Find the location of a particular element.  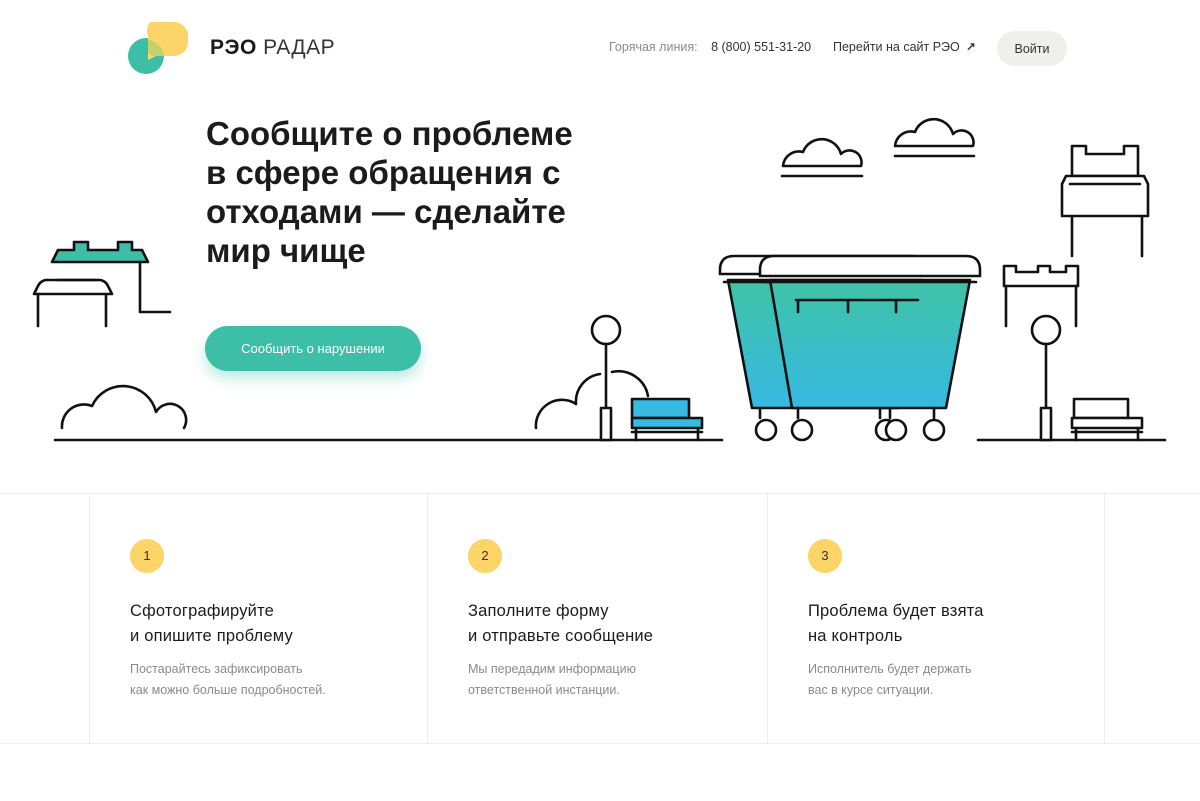

step-number-badge: 3 is located at coordinates (825, 556).